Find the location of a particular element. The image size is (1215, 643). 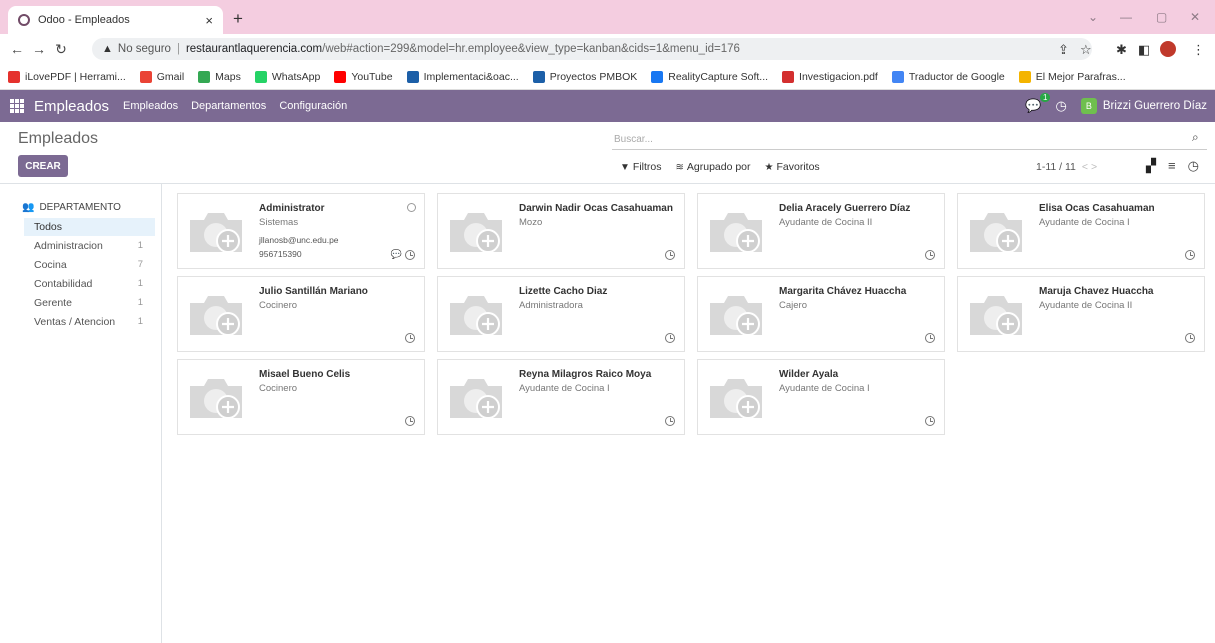

sidebar-item-label: Administracion is located at coordinates (68, 246).